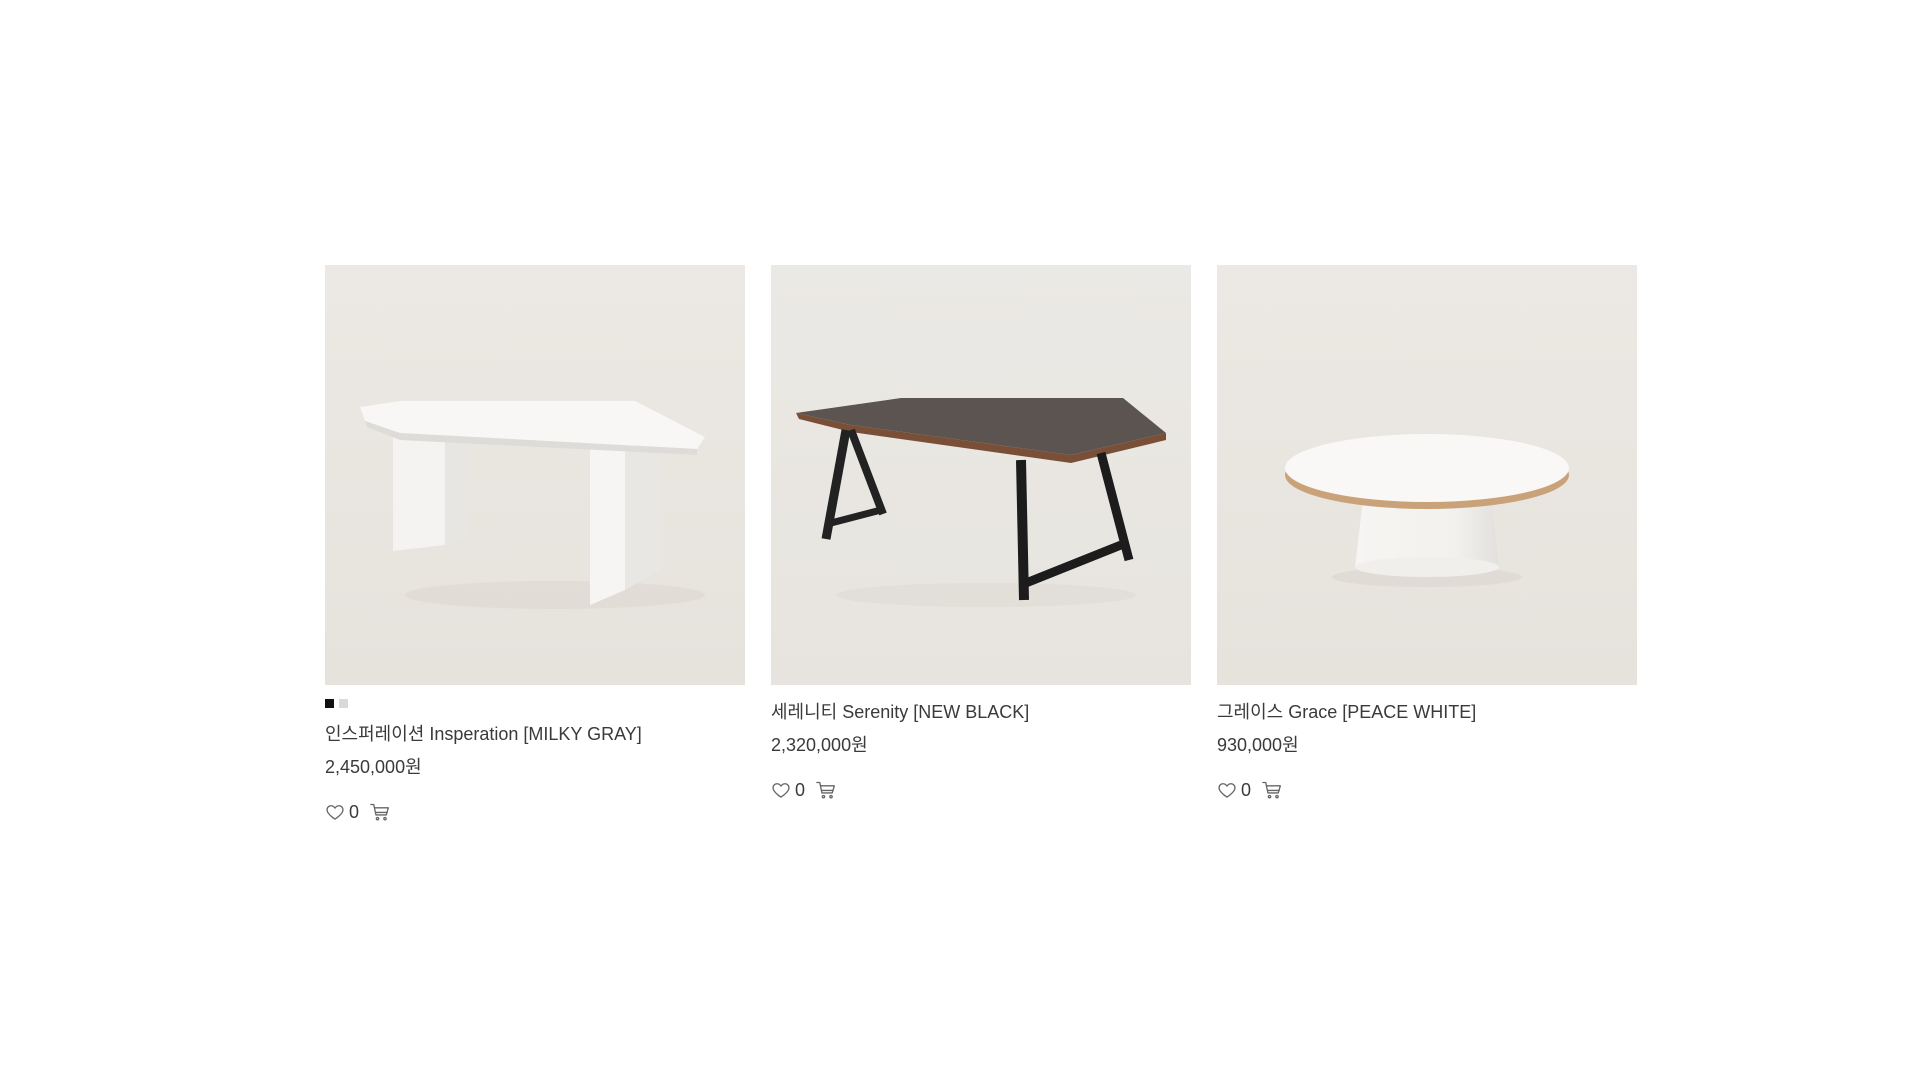 This screenshot has width=1920, height=1080. I want to click on product-price: 930,000원, so click(1258, 745).